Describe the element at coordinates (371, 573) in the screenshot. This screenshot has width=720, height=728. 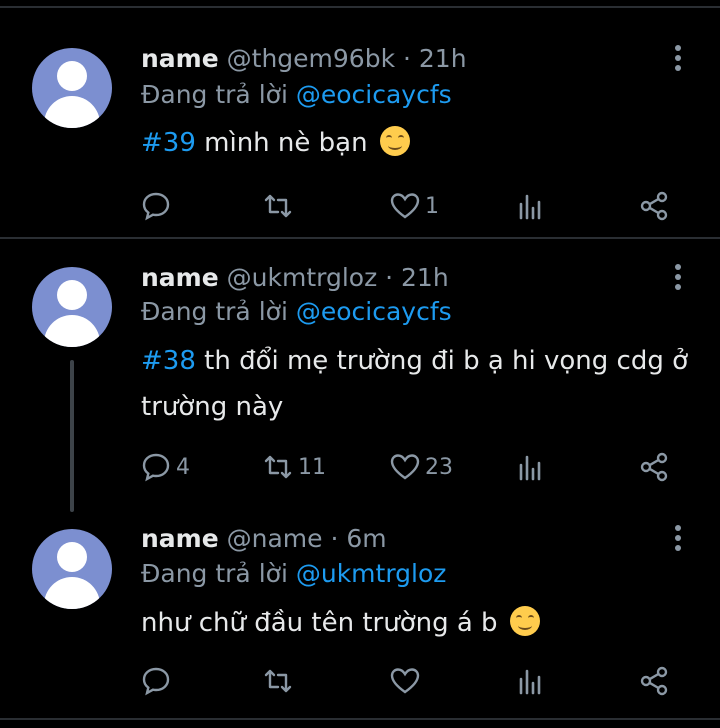
I see `reply-mention: @ukmtrgloz` at that location.